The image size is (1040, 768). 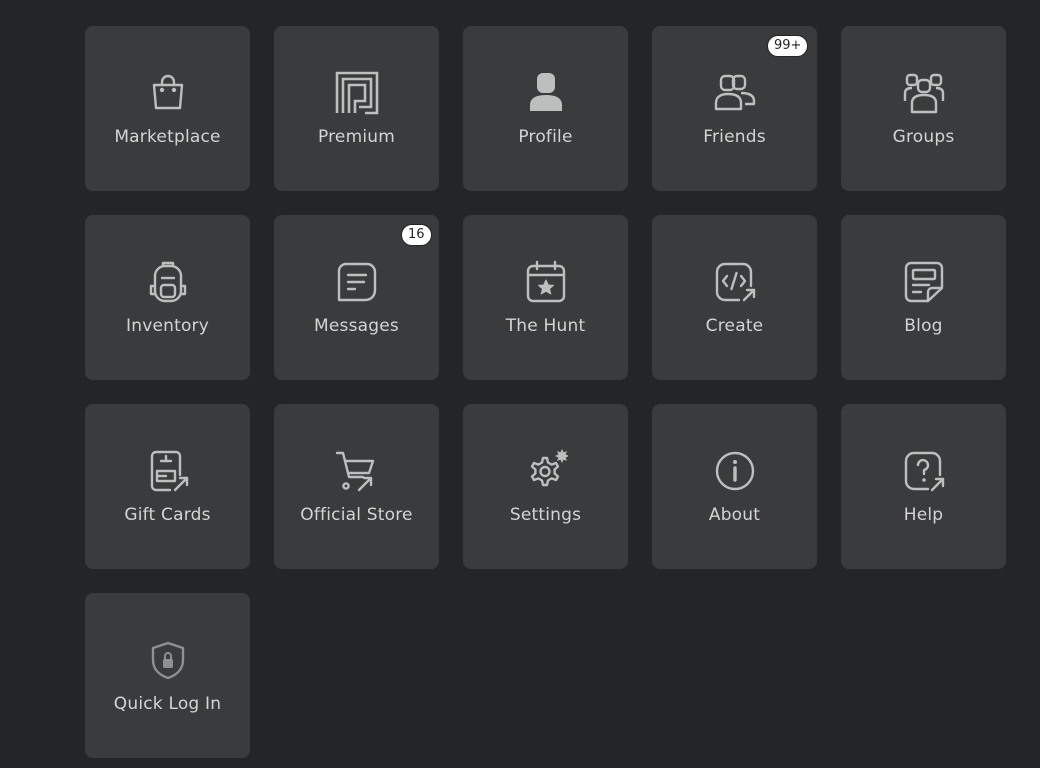 I want to click on tile-create: Create, so click(x=734, y=297).